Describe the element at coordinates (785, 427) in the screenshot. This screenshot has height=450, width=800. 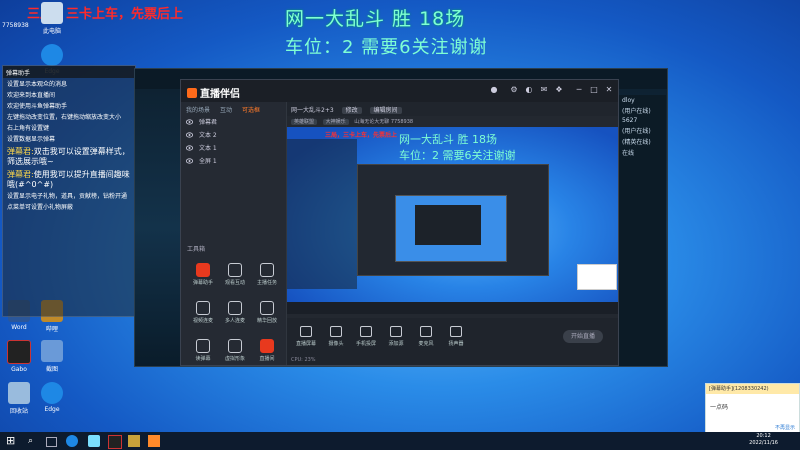
I see `notification-dismiss-link: 不再显示` at that location.